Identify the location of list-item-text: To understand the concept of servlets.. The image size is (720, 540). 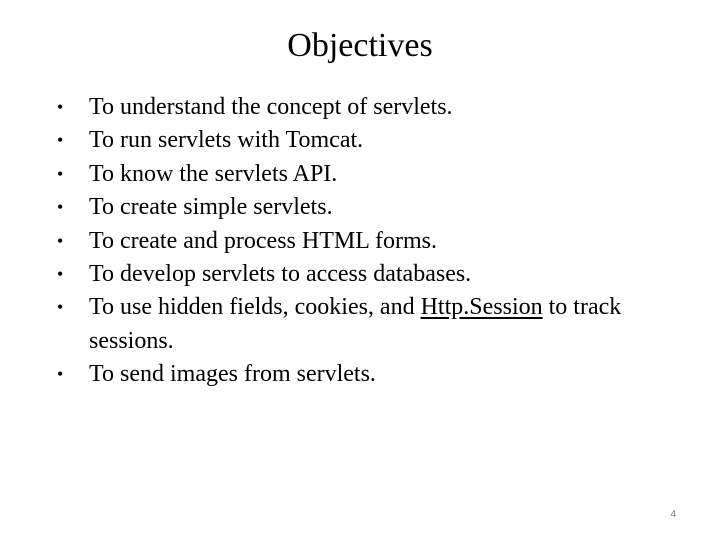
(271, 107).